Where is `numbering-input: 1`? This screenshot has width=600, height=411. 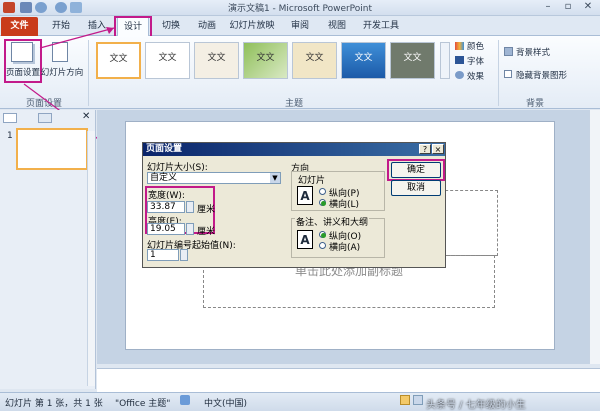
numbering-input: 1 is located at coordinates (163, 255).